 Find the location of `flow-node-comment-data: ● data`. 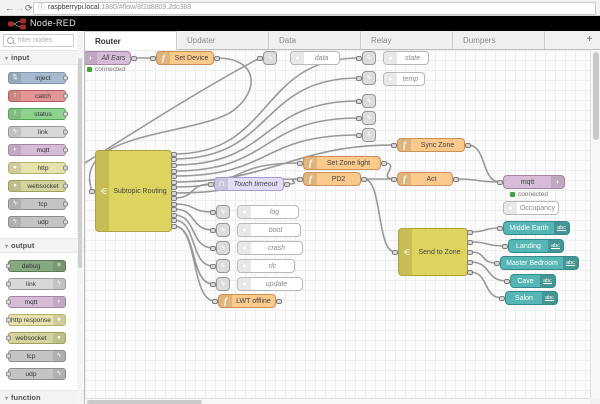

flow-node-comment-data: ● data is located at coordinates (315, 58).